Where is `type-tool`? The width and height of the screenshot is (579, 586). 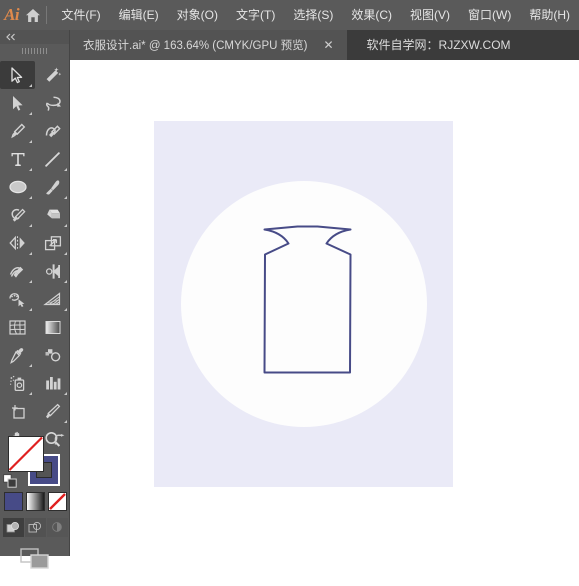 type-tool is located at coordinates (17, 159).